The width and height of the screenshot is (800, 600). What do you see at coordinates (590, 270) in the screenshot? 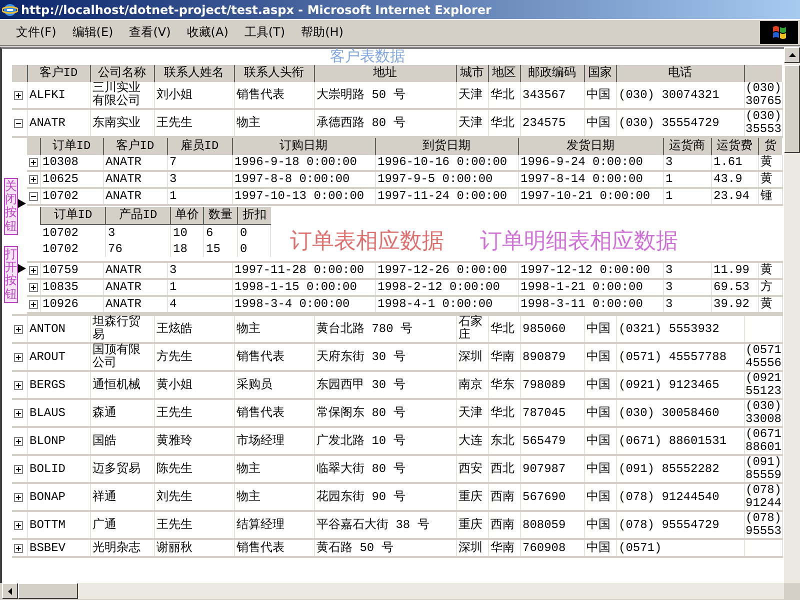
I see `table-cell: 1997-12-12 0:00:00` at bounding box center [590, 270].